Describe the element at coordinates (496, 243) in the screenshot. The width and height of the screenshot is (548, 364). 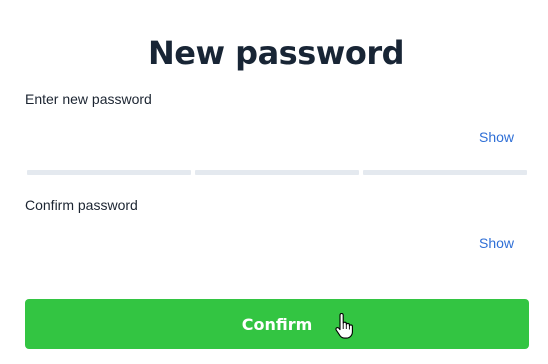
I see `show-confirm-password-toggle: Show` at that location.